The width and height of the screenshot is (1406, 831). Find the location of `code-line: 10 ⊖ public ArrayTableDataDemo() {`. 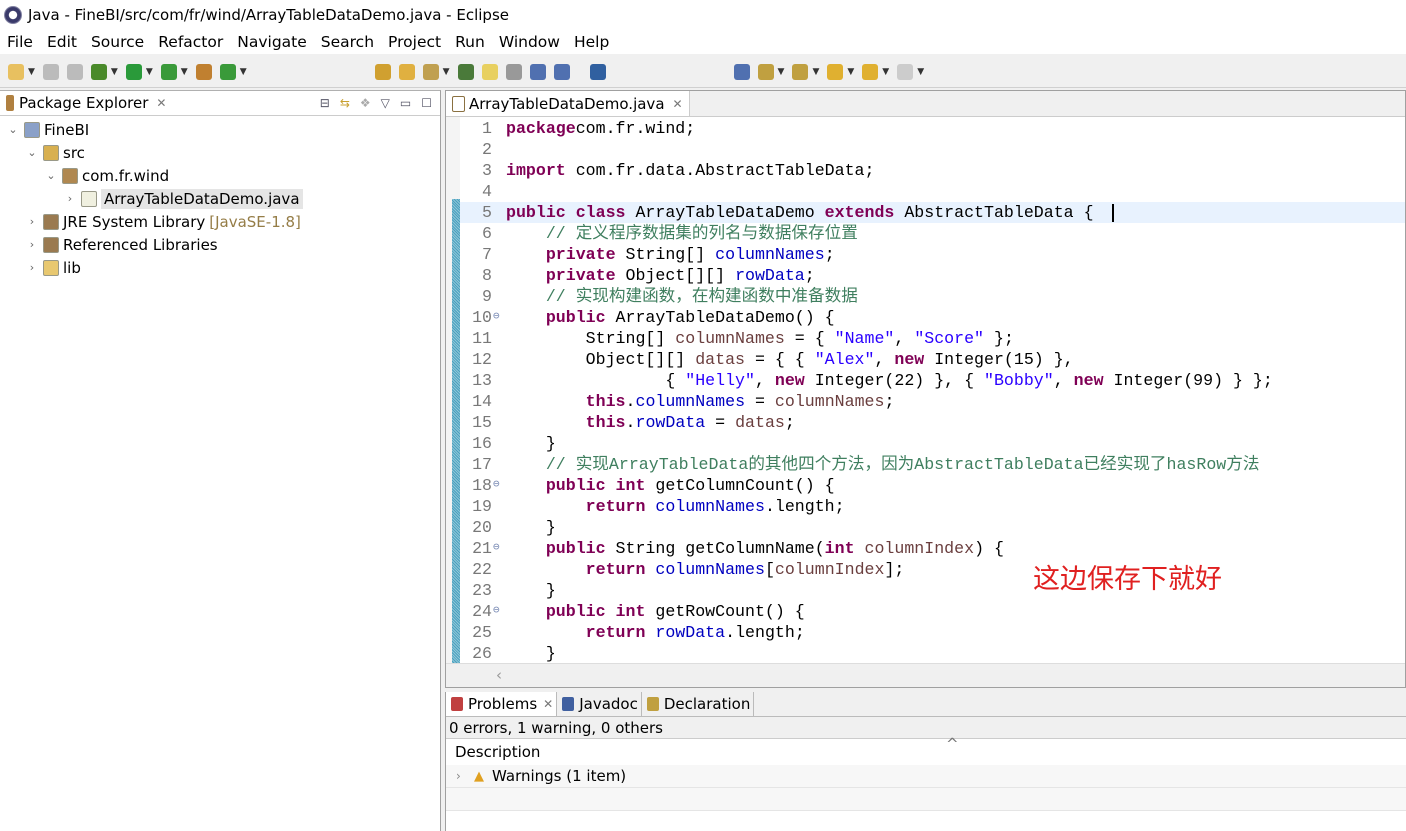

code-line: 10 ⊖ public ArrayTableDataDemo() { is located at coordinates (932, 317).